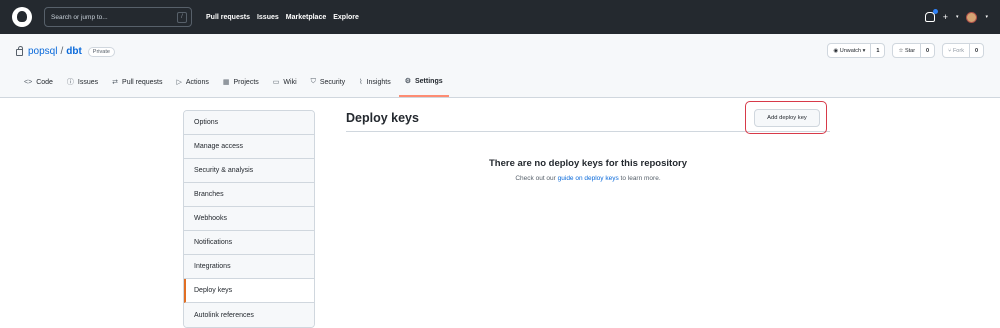 This screenshot has width=1000, height=328. Describe the element at coordinates (118, 17) in the screenshot. I see `search-input: Search or jump to... /` at that location.